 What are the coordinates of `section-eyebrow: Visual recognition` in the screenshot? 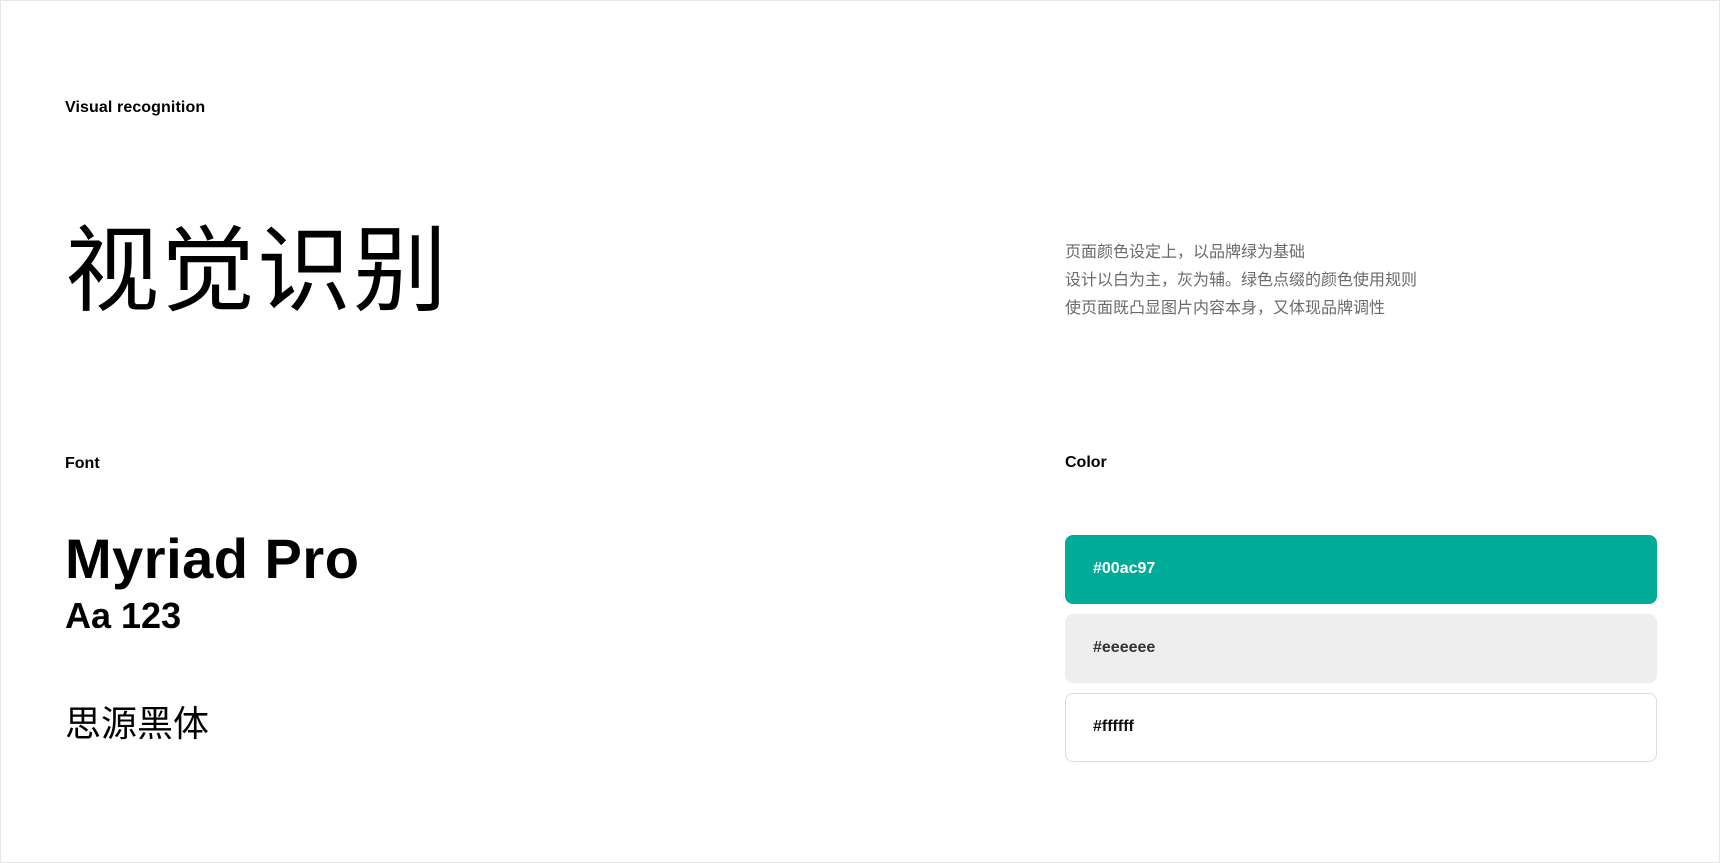 It's located at (135, 107).